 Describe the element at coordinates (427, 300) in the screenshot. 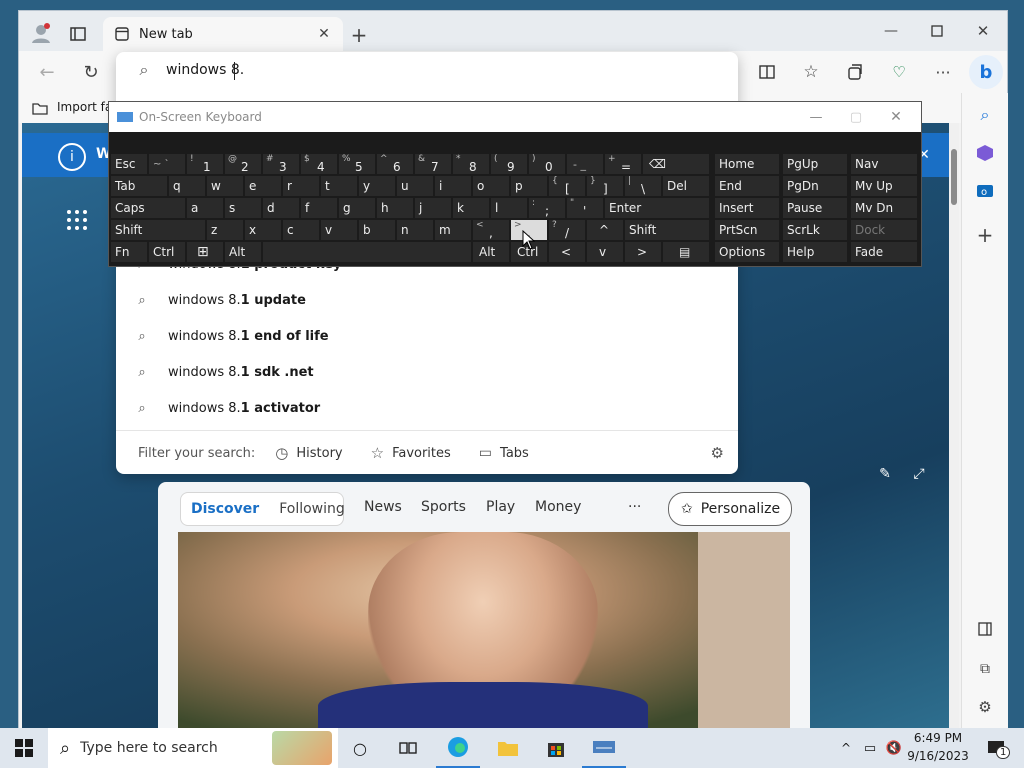

I see `suggestion-item: ⌕ windows 8. 1 update` at that location.